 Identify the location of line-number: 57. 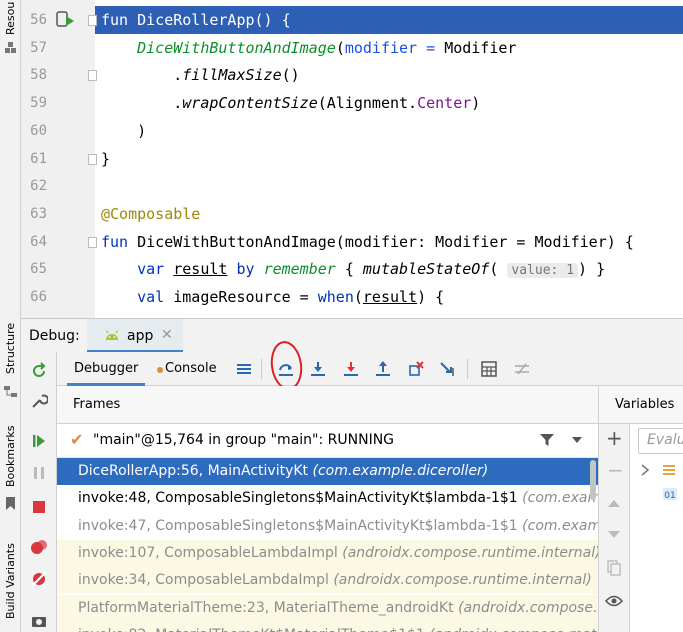
(38, 47).